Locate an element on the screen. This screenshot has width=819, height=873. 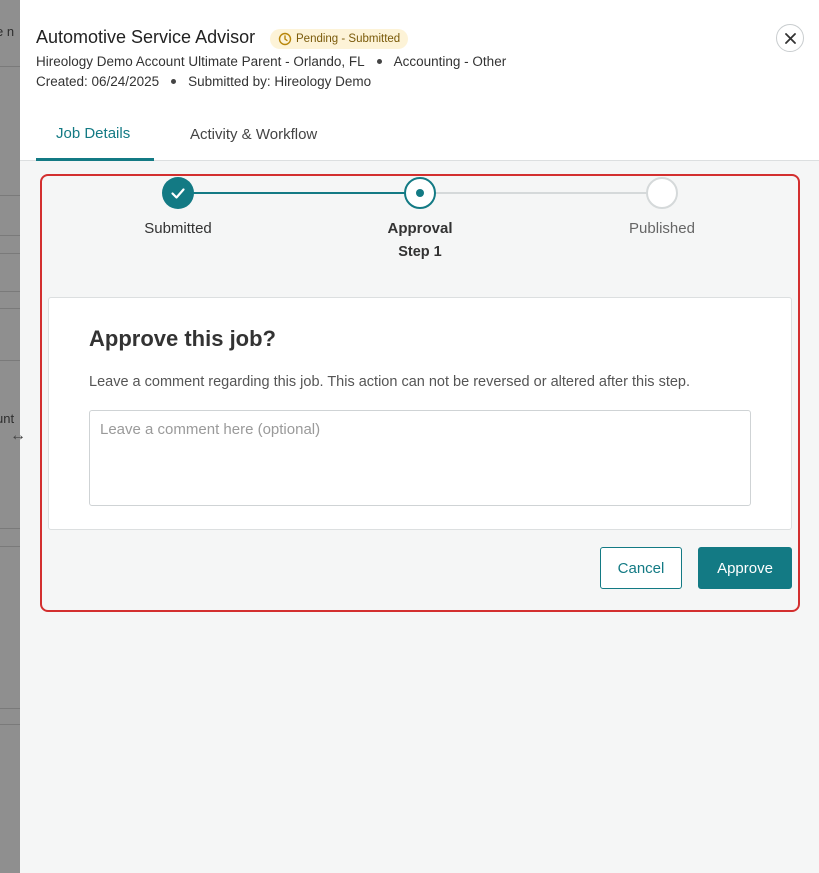
background-partial-text: e n is located at coordinates (7, 31).